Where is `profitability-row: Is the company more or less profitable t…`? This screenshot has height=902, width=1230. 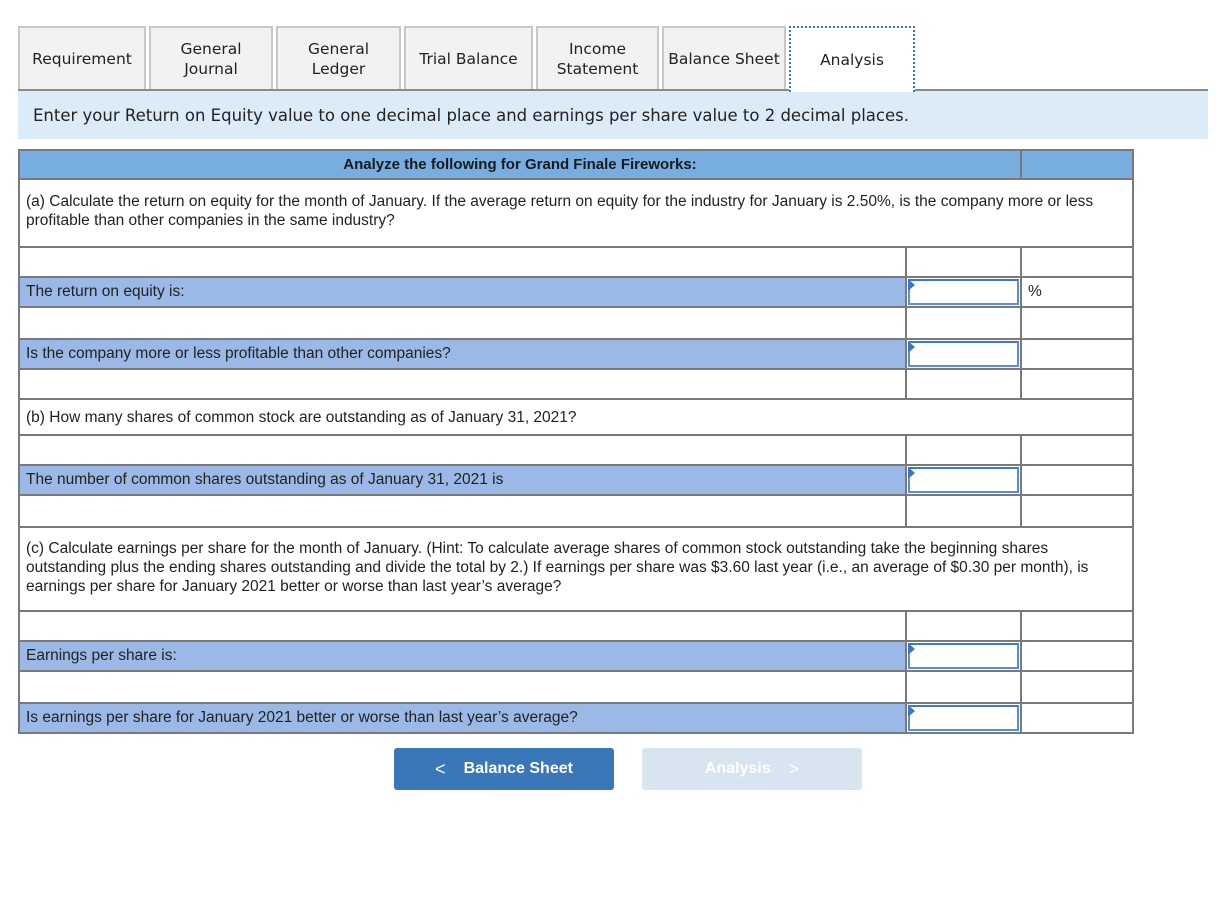 profitability-row: Is the company more or less profitable t… is located at coordinates (576, 354).